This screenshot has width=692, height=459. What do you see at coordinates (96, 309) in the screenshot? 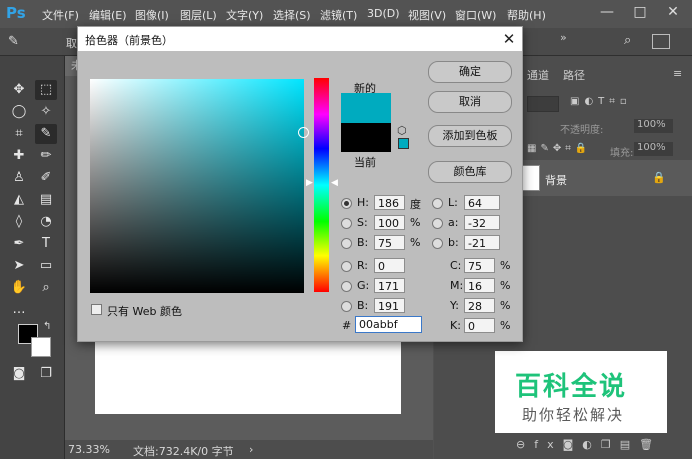
I see `web-colors-only-checkbox` at bounding box center [96, 309].